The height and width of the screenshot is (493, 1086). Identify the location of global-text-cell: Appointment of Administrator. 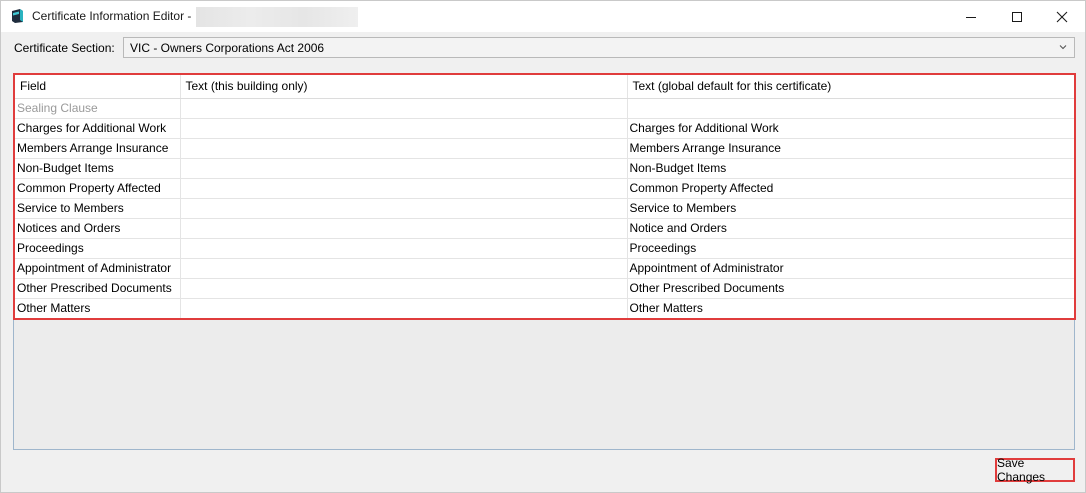
(851, 268).